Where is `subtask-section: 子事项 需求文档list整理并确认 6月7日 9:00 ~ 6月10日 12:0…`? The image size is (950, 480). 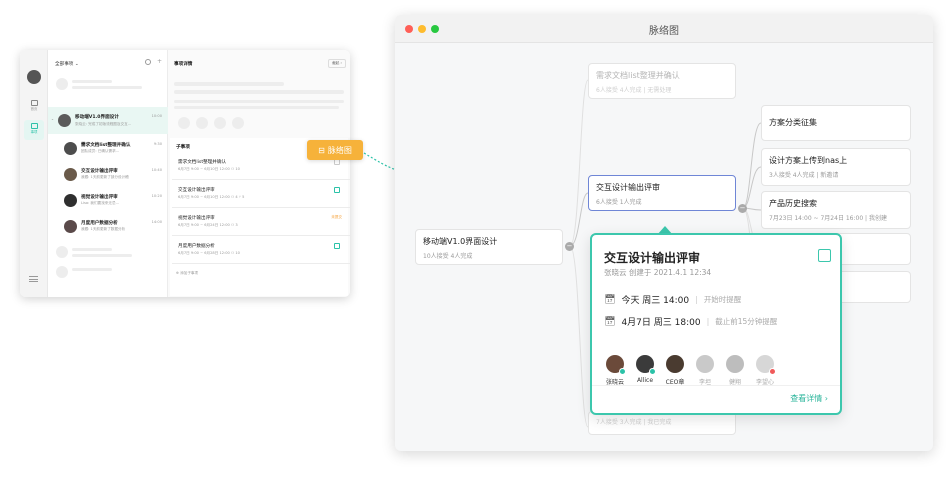
subtask-section: 子事项 需求文档list整理并确认 6月7日 9:00 ~ 6月10日 12:0… is located at coordinates (260, 217).